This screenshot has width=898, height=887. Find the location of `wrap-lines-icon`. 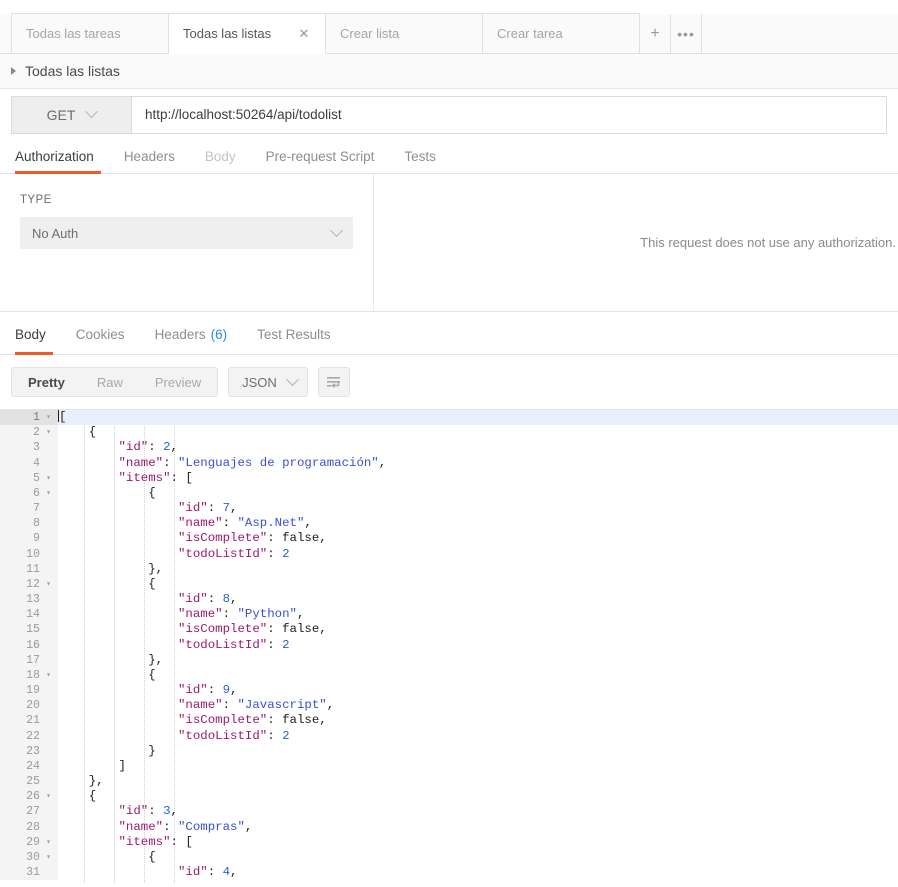

wrap-lines-icon is located at coordinates (334, 382).